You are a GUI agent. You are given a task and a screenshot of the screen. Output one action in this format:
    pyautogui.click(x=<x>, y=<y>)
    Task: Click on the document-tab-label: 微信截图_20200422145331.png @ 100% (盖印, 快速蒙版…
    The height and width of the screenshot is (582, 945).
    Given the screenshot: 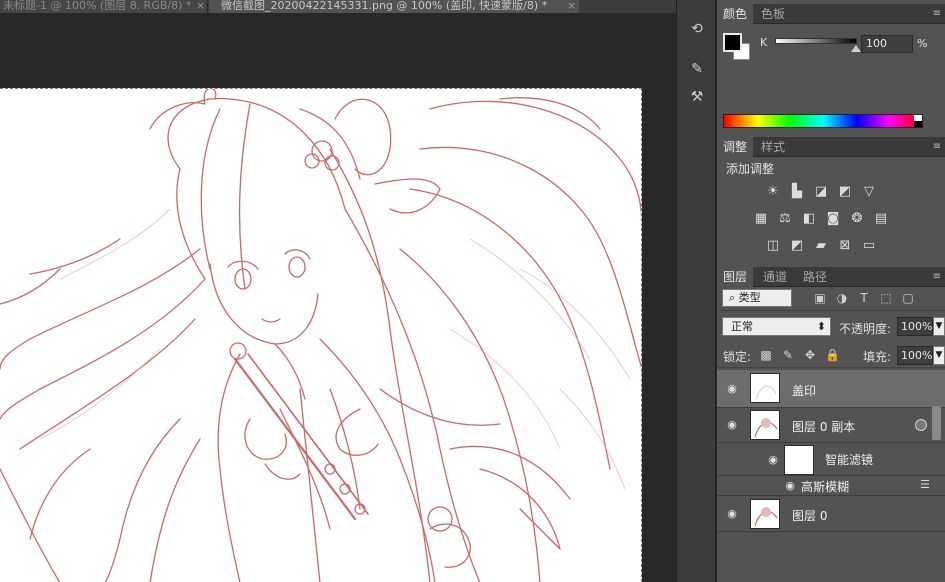 What is the action you would take?
    pyautogui.click(x=384, y=6)
    